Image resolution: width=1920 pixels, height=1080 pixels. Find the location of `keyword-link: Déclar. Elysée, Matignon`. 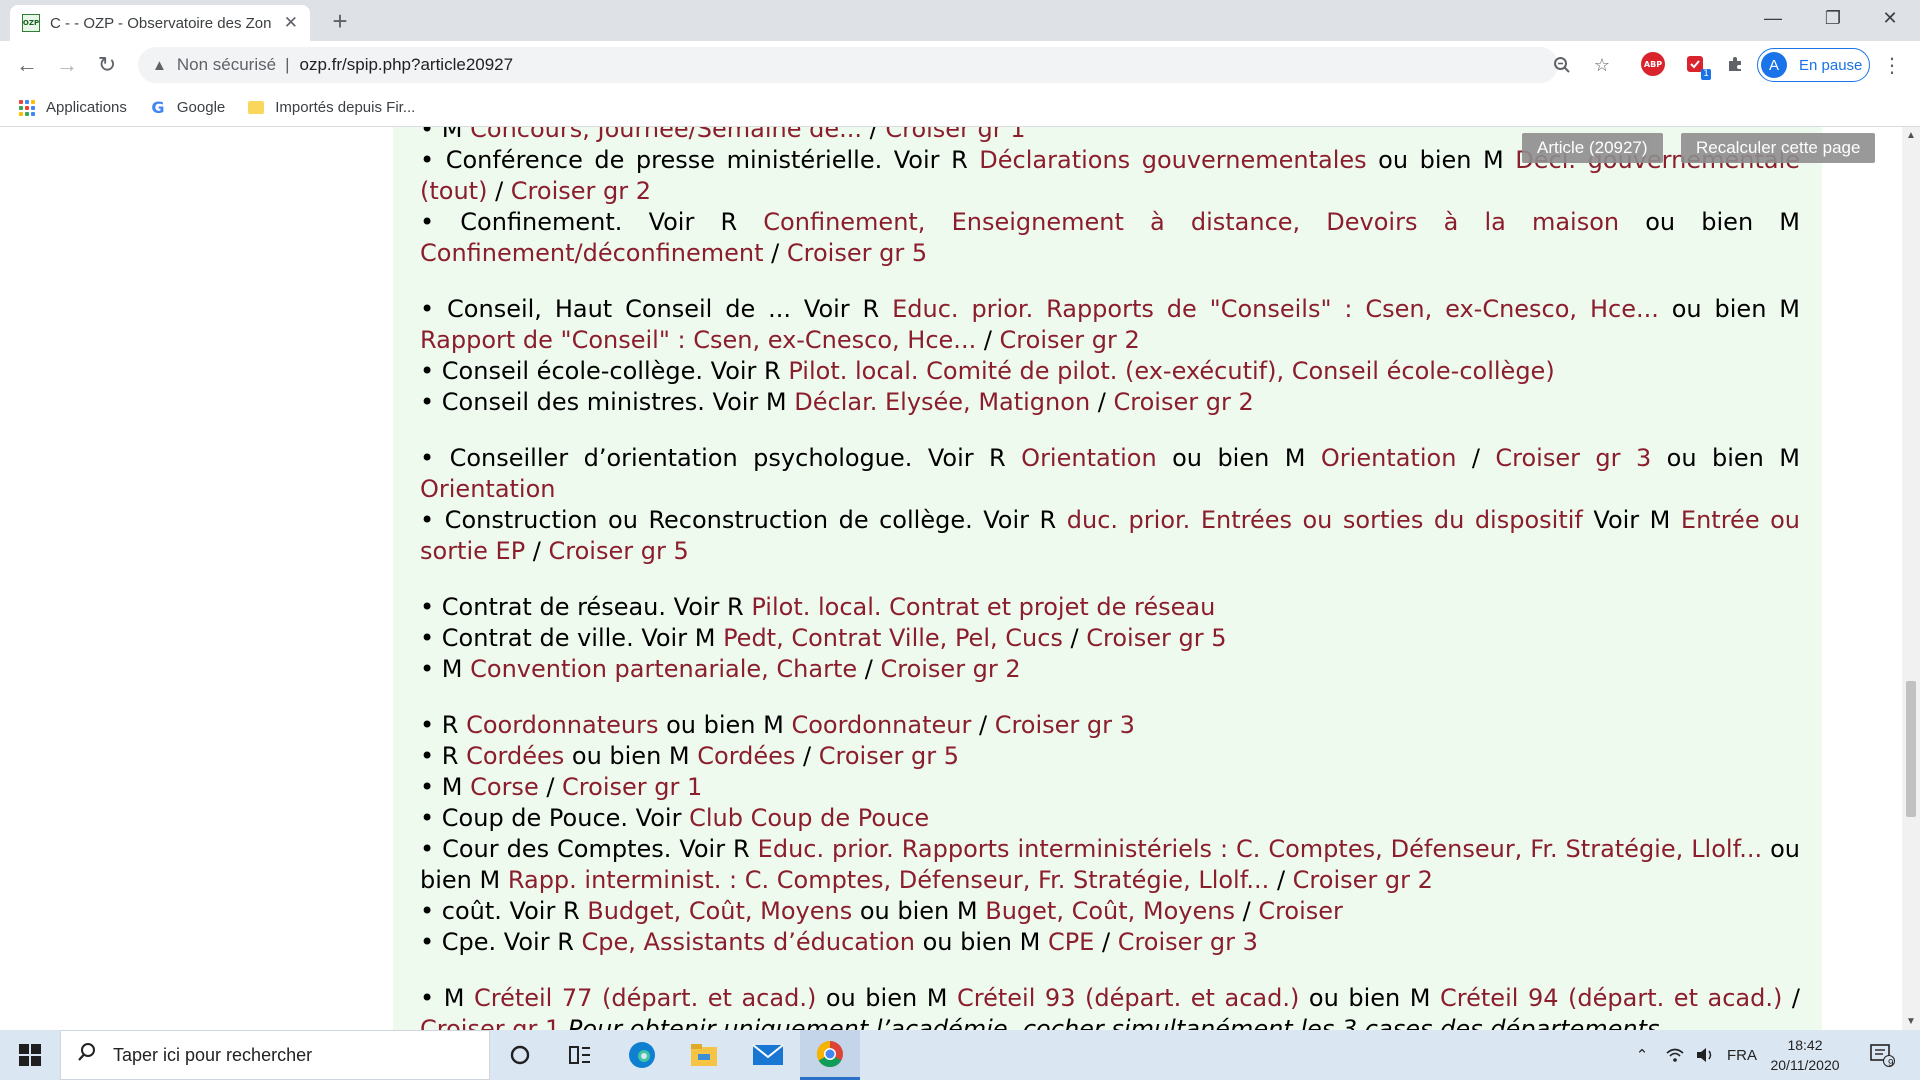

keyword-link: Déclar. Elysée, Matignon is located at coordinates (942, 402).